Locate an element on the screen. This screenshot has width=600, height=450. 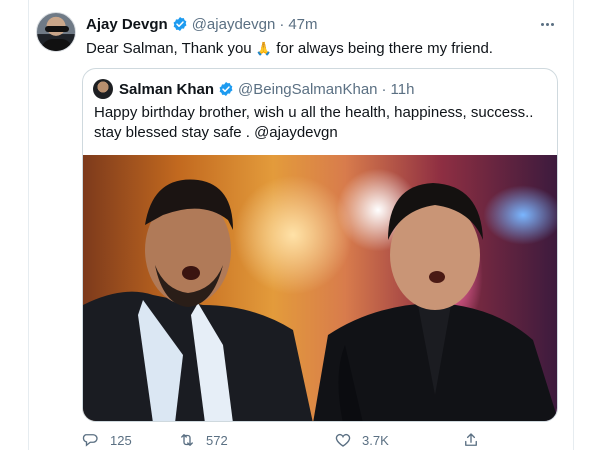
tweet-header: Ajay Devgn @ajaydevgn · 47m is located at coordinates (202, 24).